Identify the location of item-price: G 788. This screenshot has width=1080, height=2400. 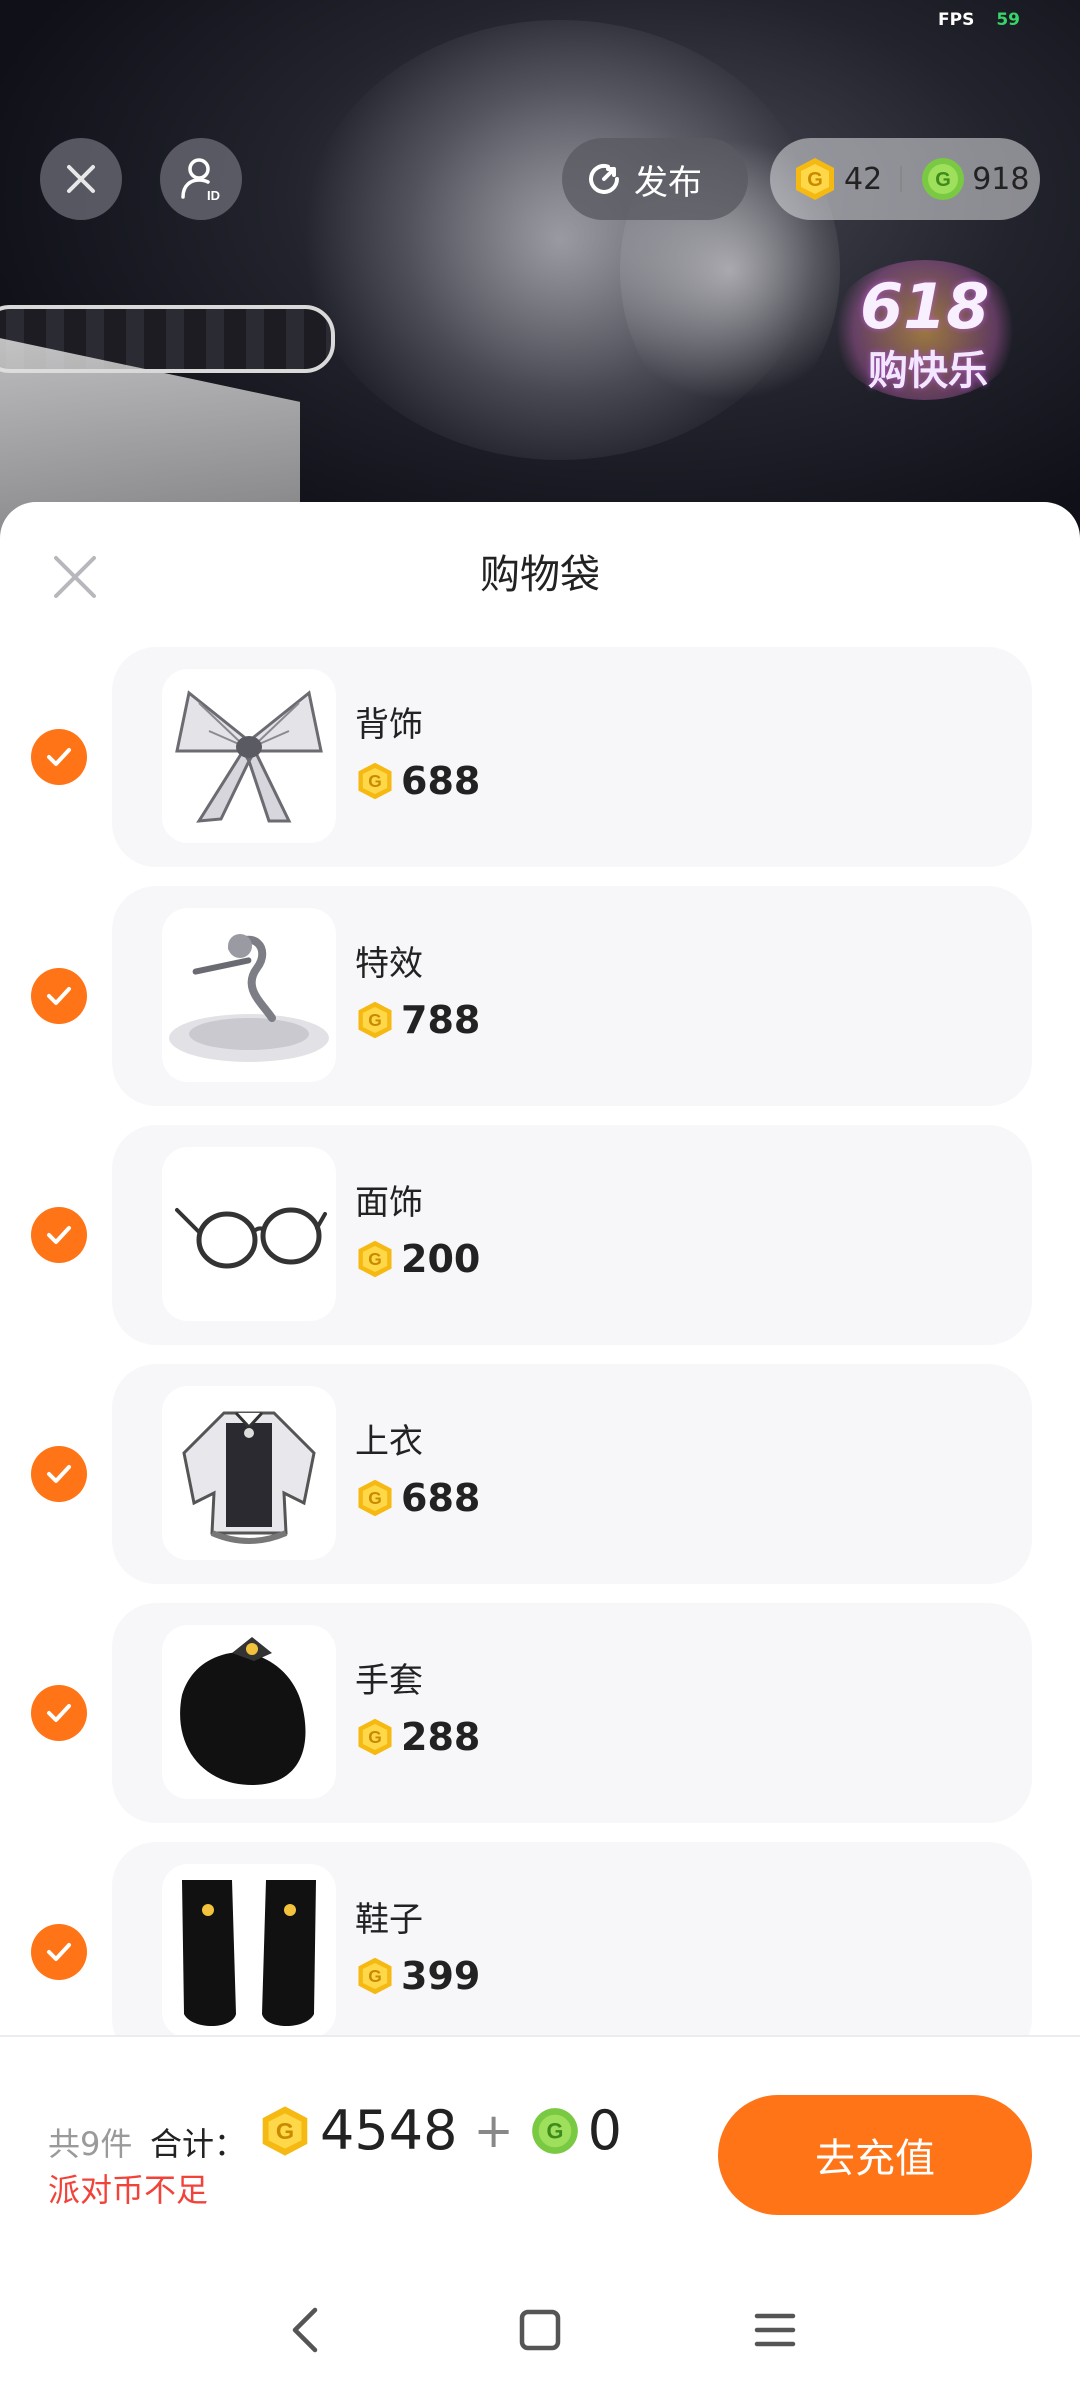
(417, 1020).